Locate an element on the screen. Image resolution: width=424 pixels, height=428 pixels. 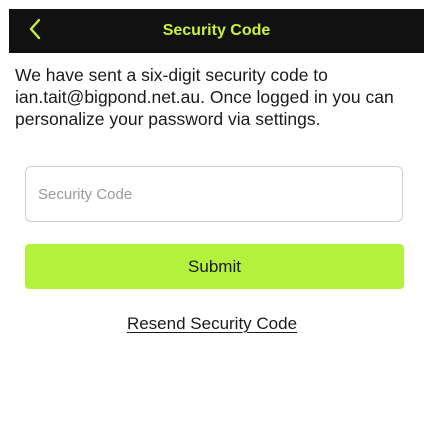
resend-security-code-link: Resend Security Code is located at coordinates (212, 324).